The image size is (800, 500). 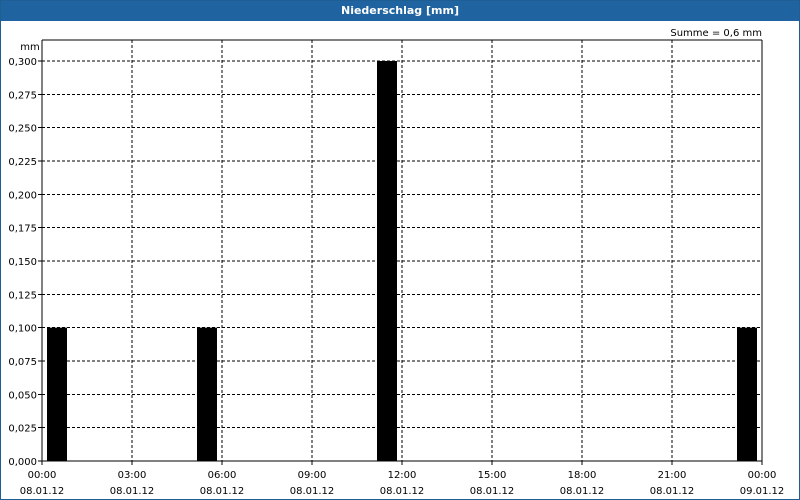 What do you see at coordinates (22, 462) in the screenshot?
I see `y-tick-label: 0,000` at bounding box center [22, 462].